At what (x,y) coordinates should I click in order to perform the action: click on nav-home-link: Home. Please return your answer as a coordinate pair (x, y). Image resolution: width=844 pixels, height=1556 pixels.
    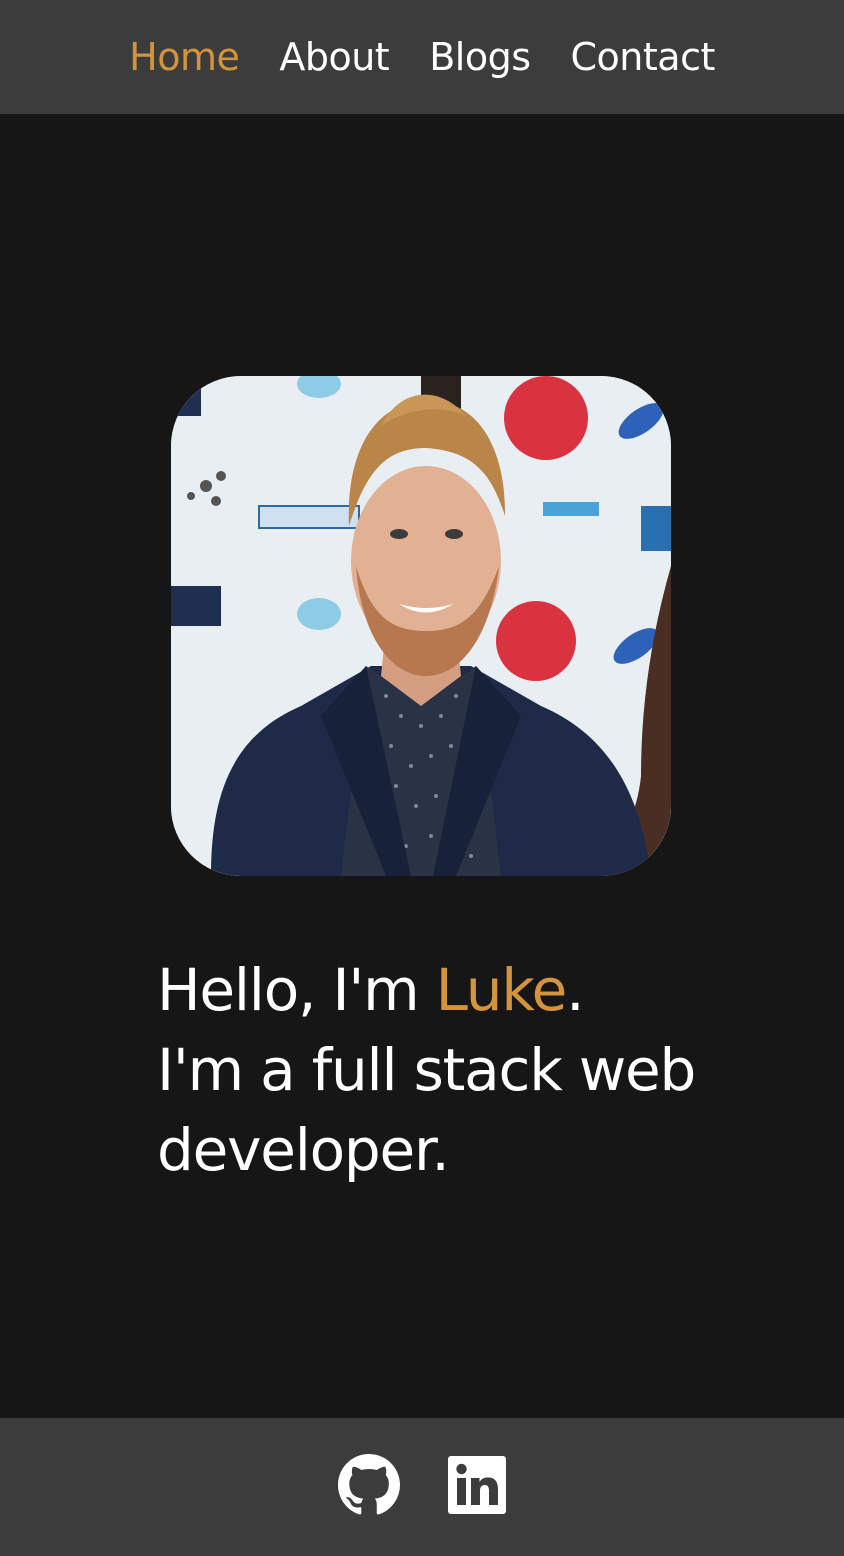
    Looking at the image, I should click on (184, 57).